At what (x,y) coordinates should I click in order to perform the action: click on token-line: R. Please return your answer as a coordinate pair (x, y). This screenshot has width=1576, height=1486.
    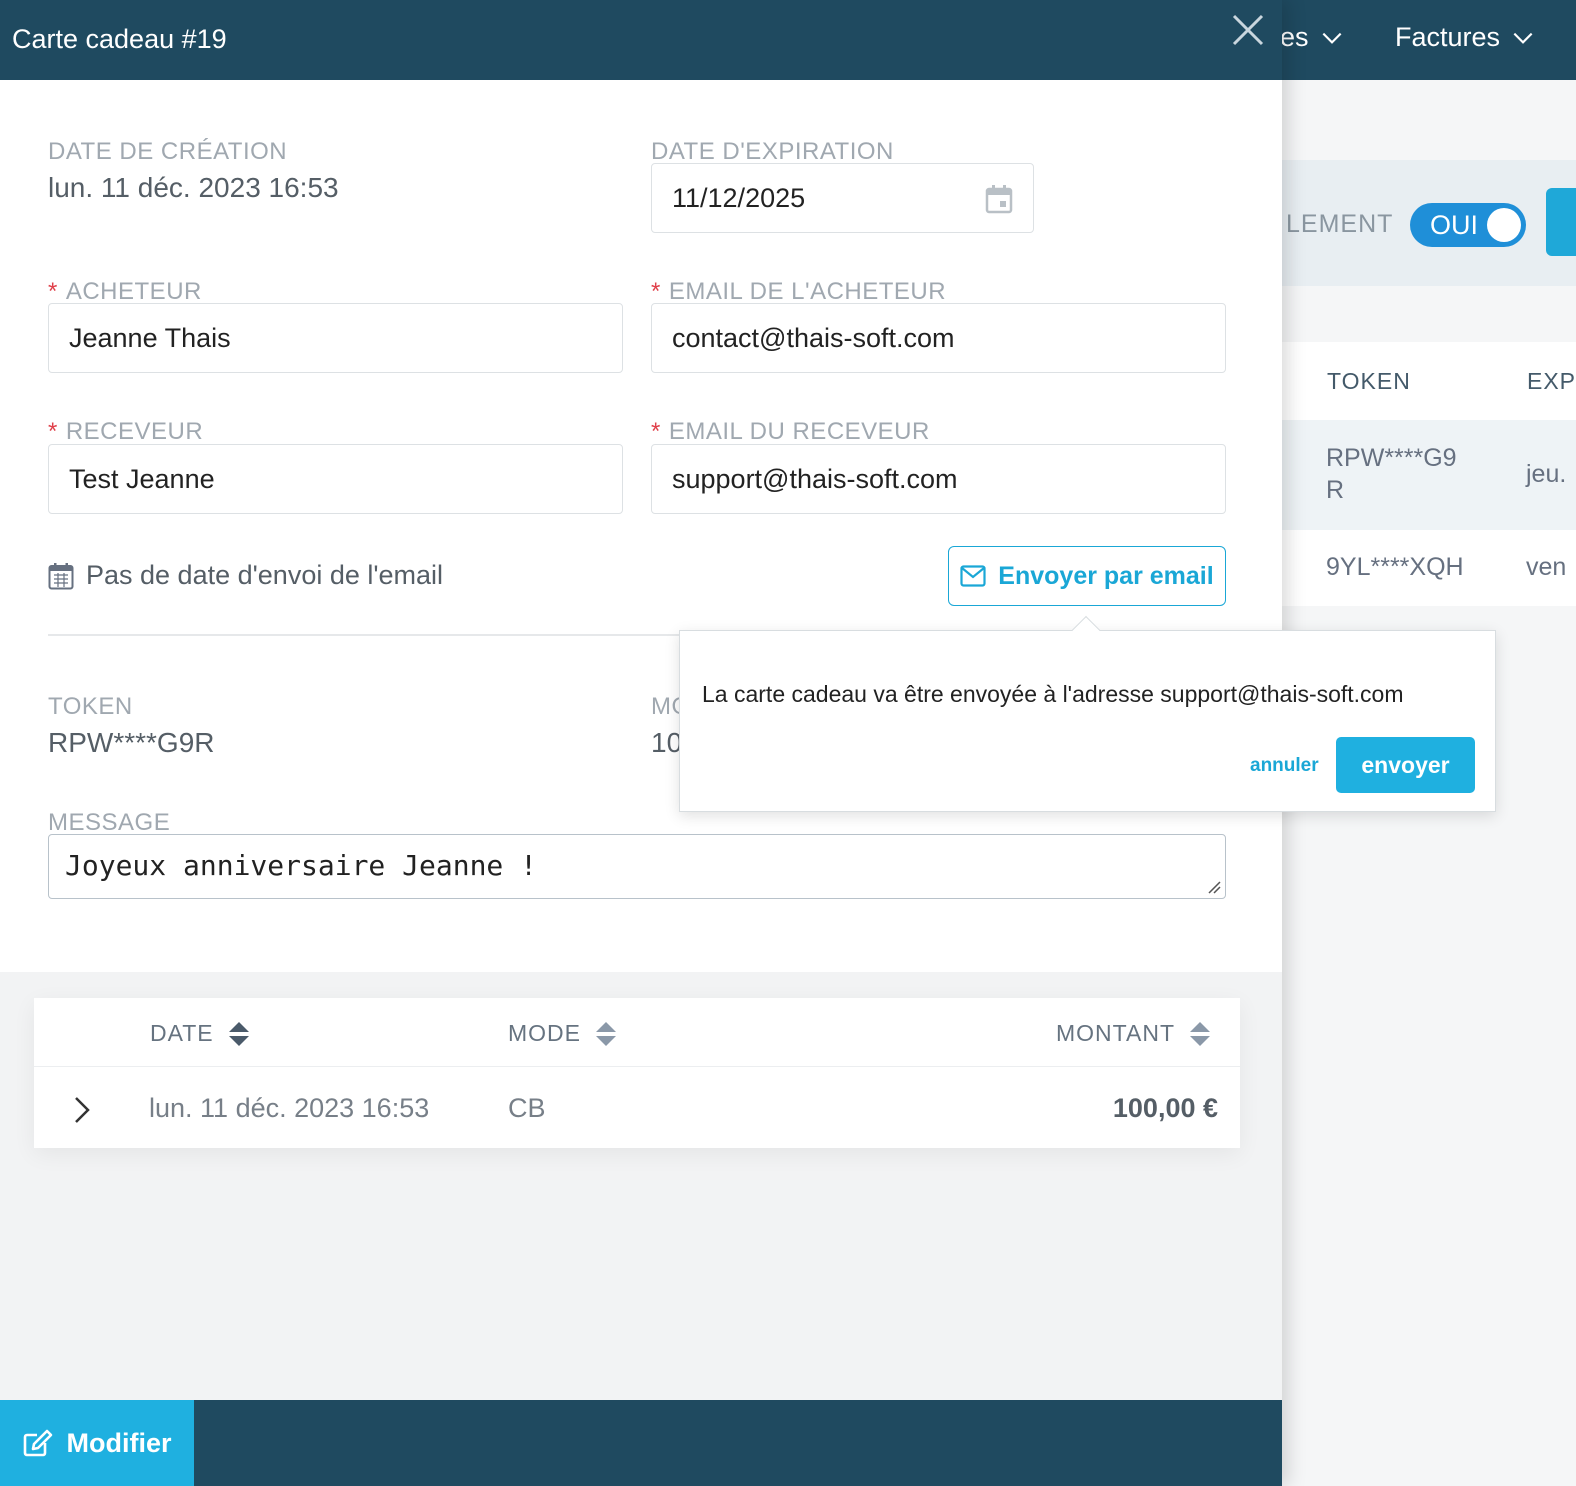
    Looking at the image, I should click on (1335, 490).